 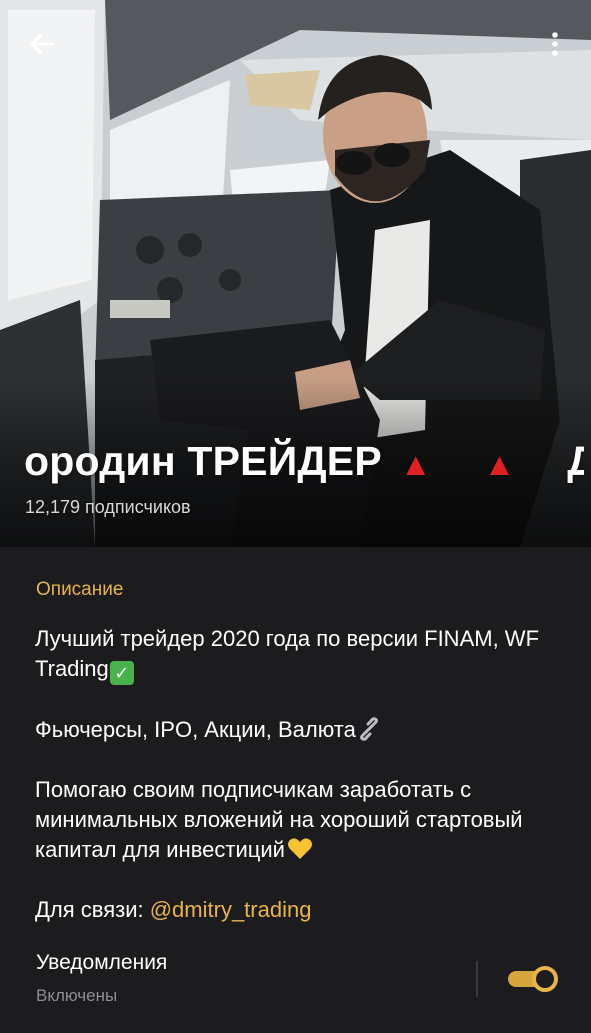 I want to click on row-divider, so click(x=477, y=979).